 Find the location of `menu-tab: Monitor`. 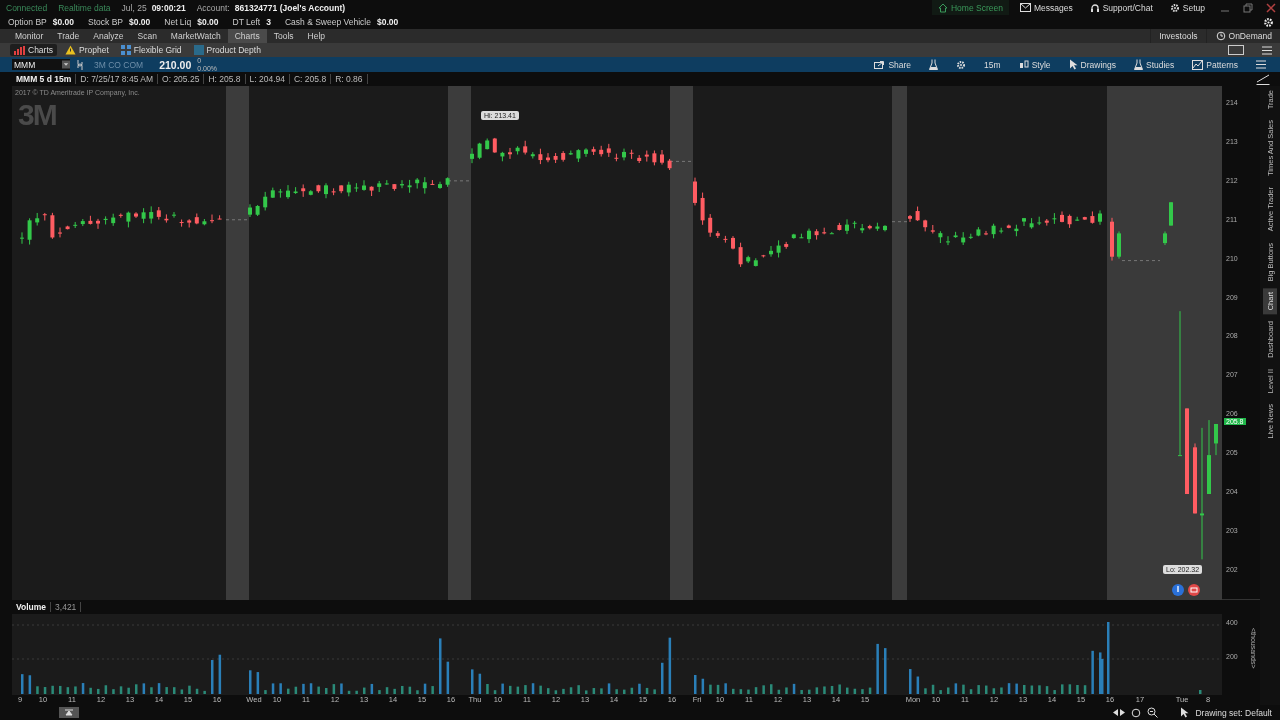

menu-tab: Monitor is located at coordinates (29, 36).